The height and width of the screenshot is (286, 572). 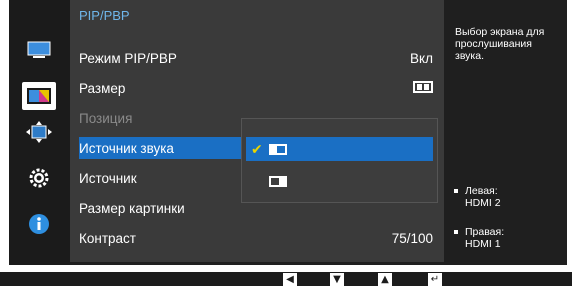 I want to click on menu-item-value: 75/100, so click(x=412, y=238).